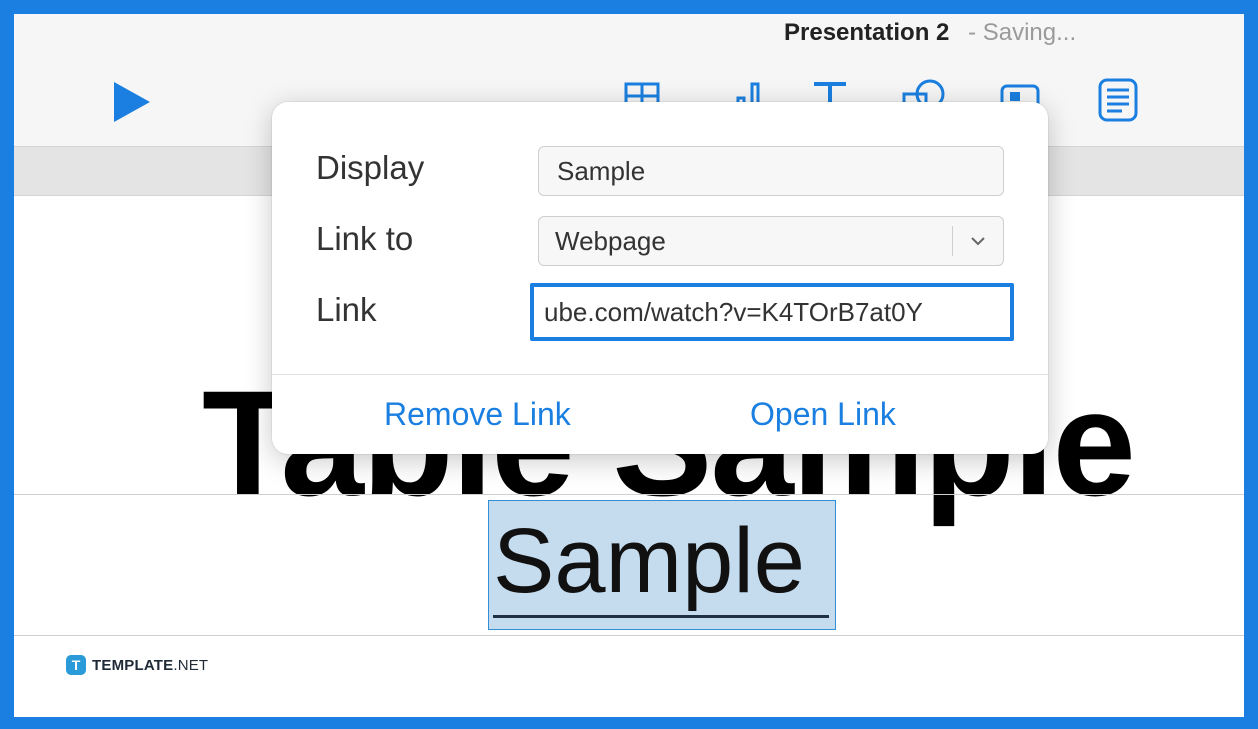 The image size is (1258, 729). What do you see at coordinates (660, 374) in the screenshot?
I see `popover-divider` at bounding box center [660, 374].